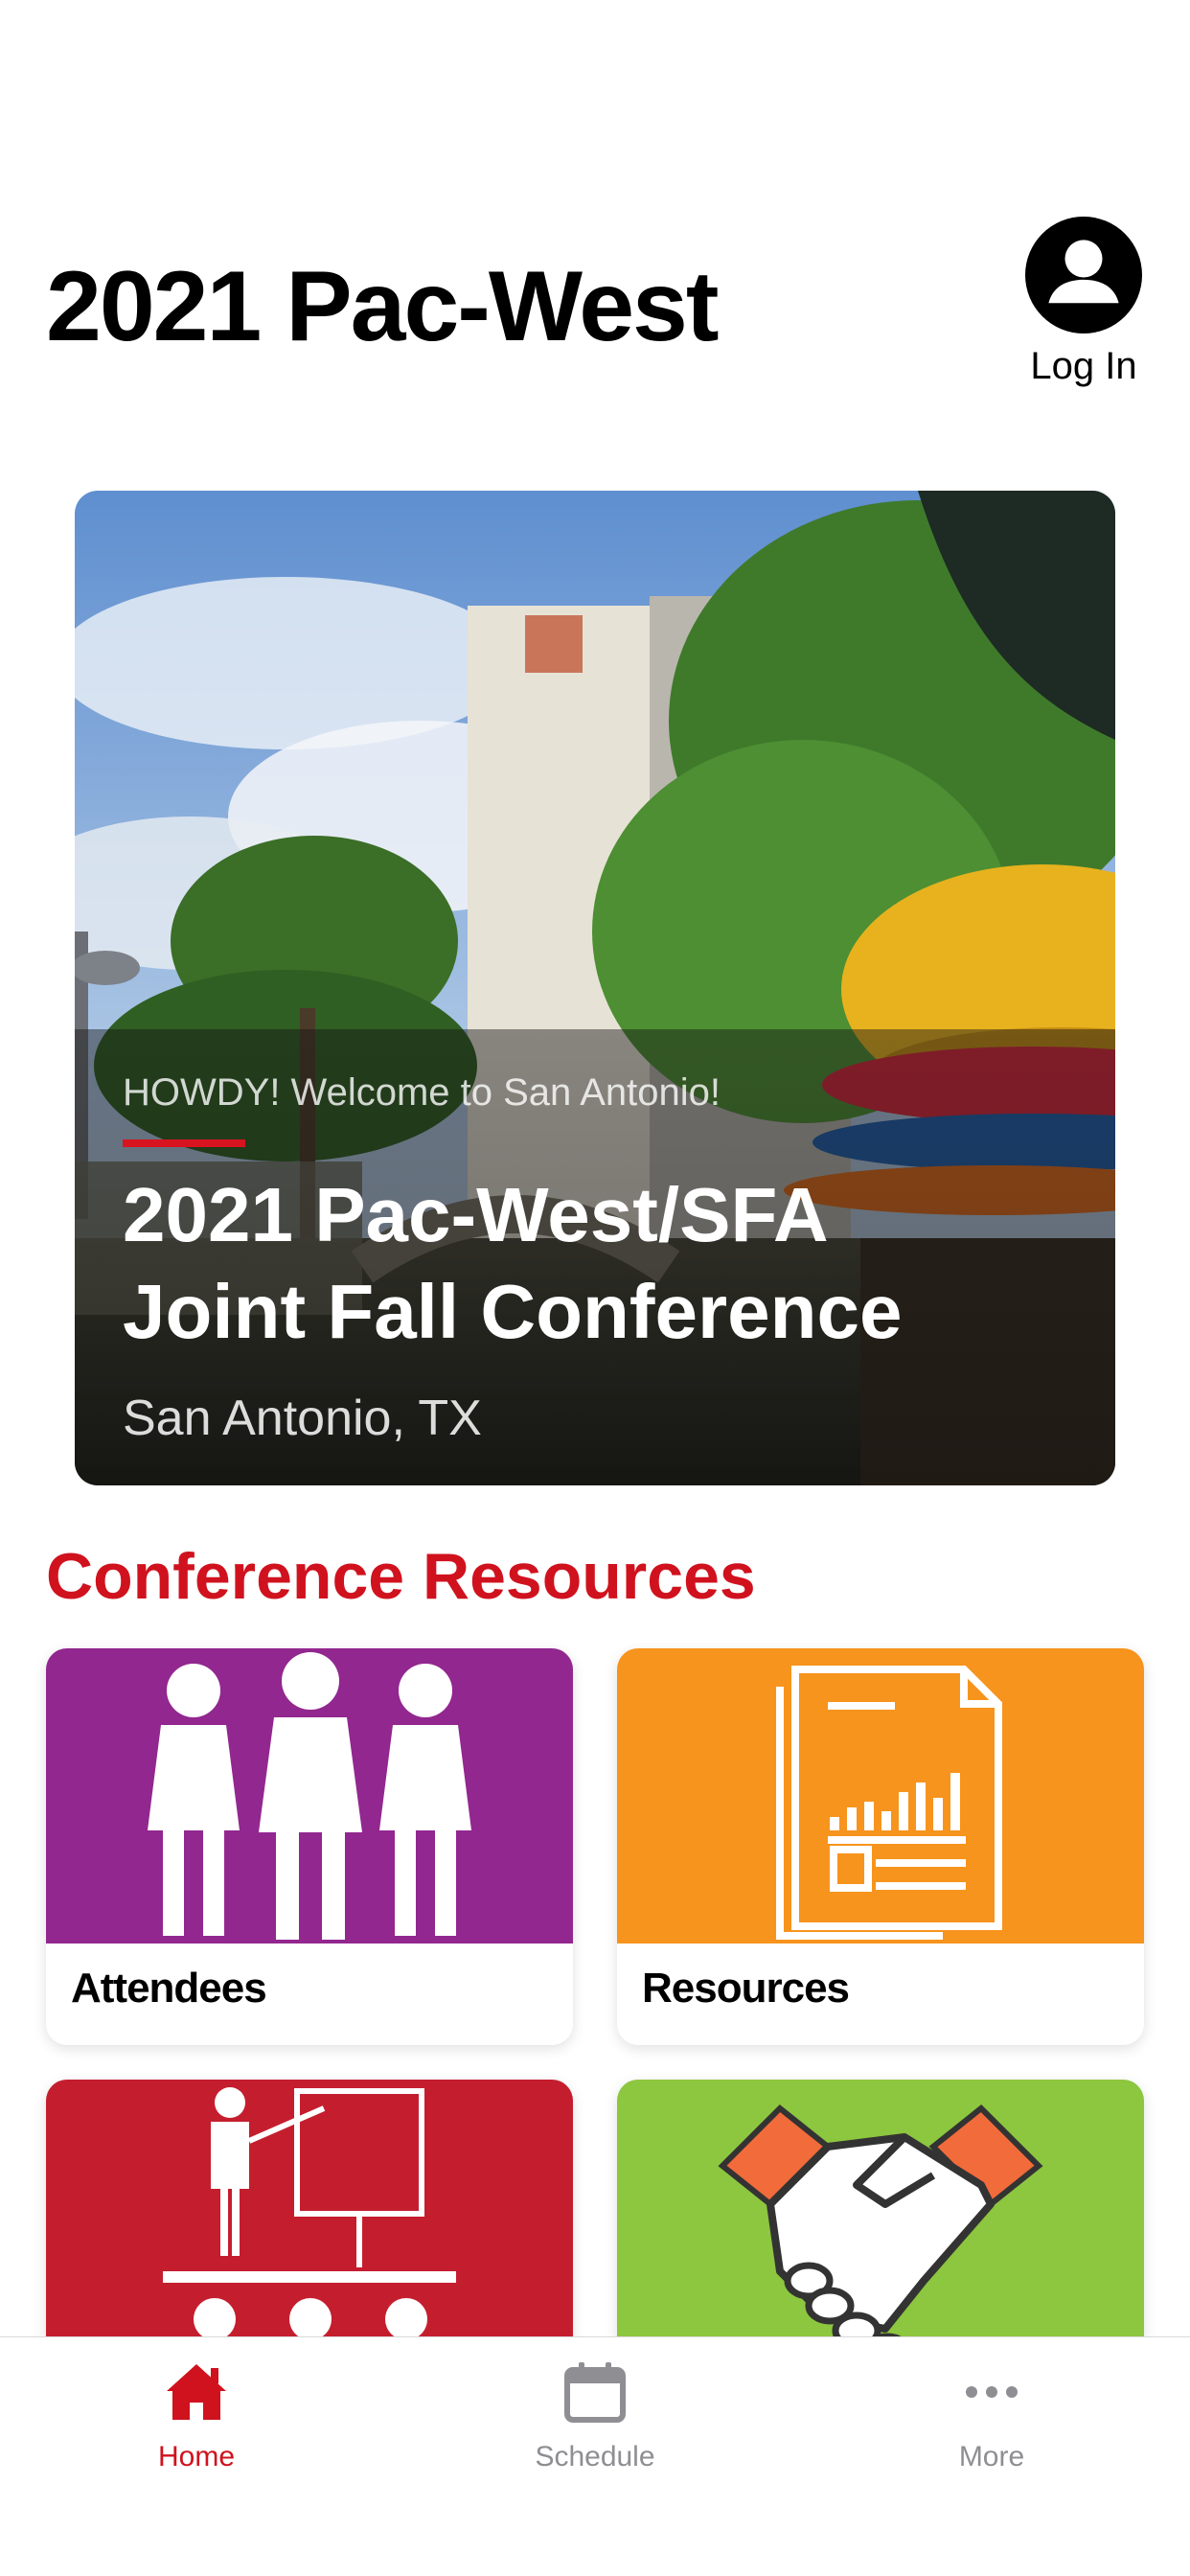 Image resolution: width=1190 pixels, height=2576 pixels. Describe the element at coordinates (991, 2456) in the screenshot. I see `tab-label-more: More` at that location.